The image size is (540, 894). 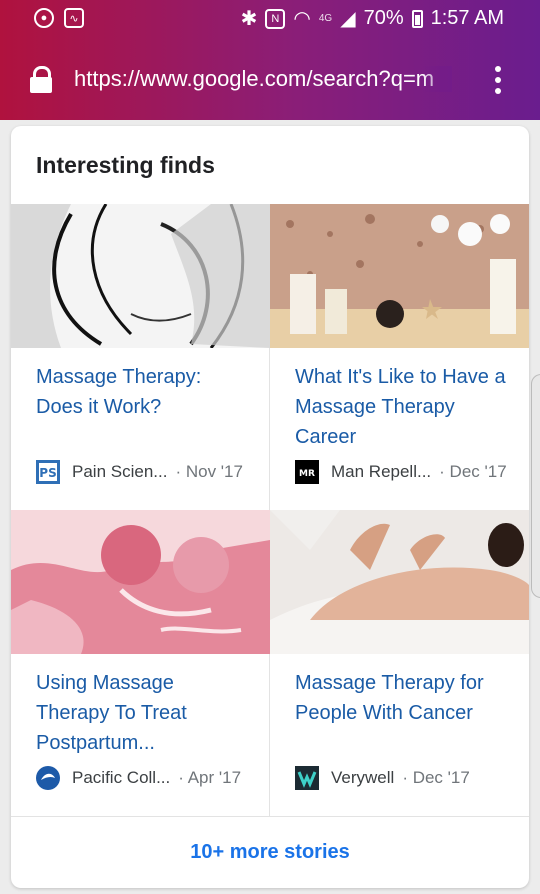 I want to click on firefox-icon: ●, so click(x=44, y=18).